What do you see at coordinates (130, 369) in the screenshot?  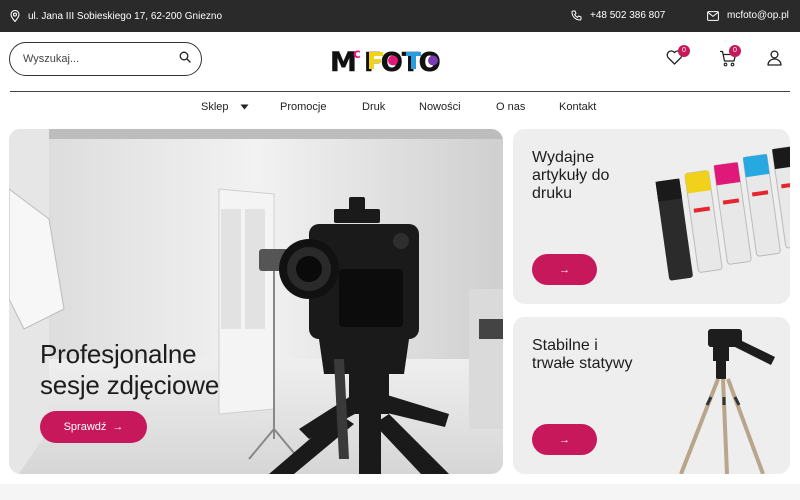 I see `hero-title: Profesjonalne sesje zdjęciowe` at bounding box center [130, 369].